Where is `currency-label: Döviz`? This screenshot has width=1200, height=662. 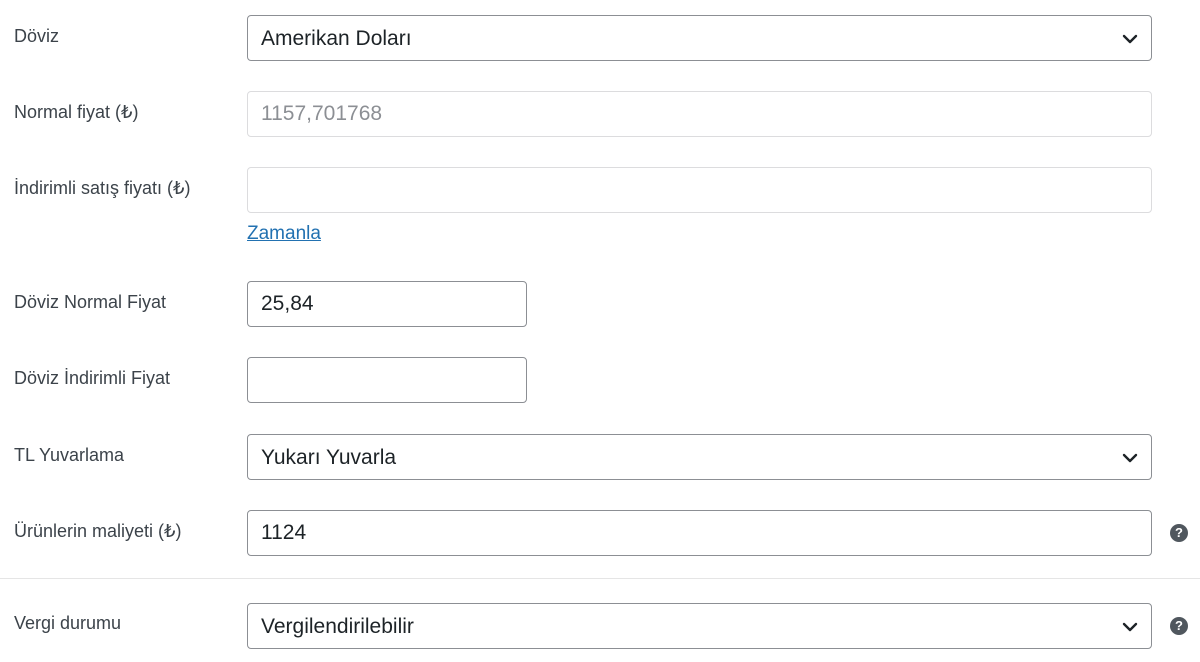 currency-label: Döviz is located at coordinates (37, 36).